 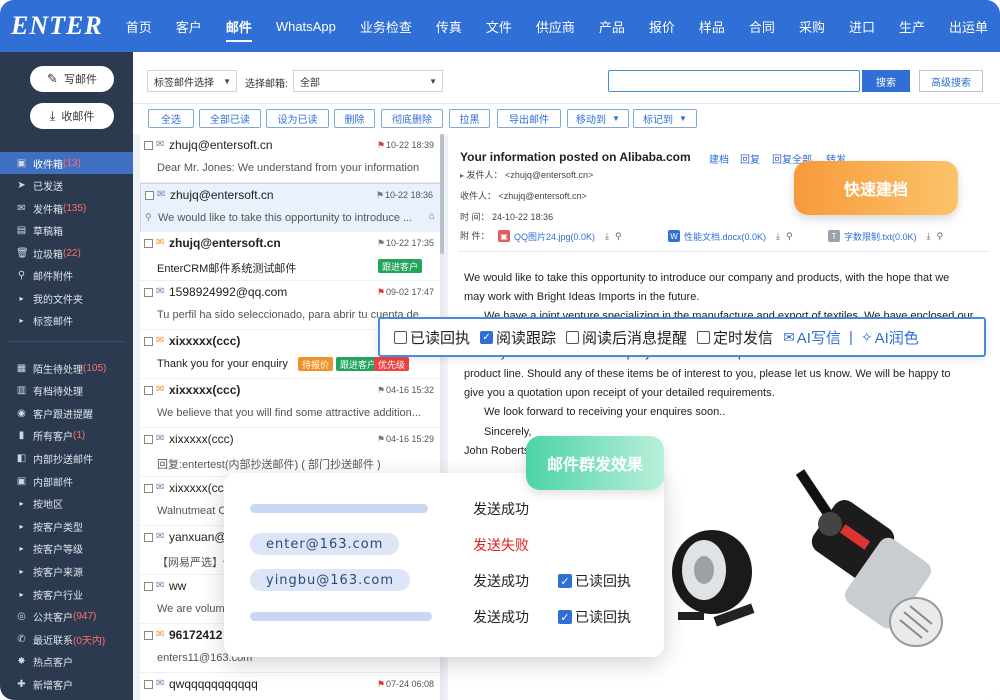 What do you see at coordinates (734, 81) in the screenshot?
I see `search-input` at bounding box center [734, 81].